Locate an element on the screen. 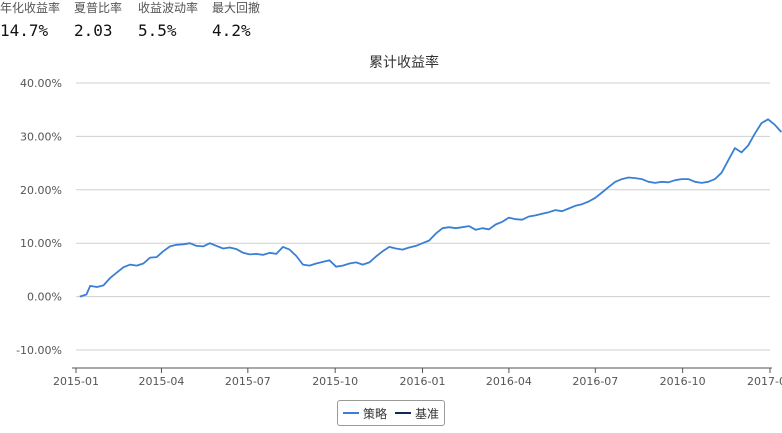 Image resolution: width=782 pixels, height=433 pixels. legend-swatch-strategy is located at coordinates (350, 413).